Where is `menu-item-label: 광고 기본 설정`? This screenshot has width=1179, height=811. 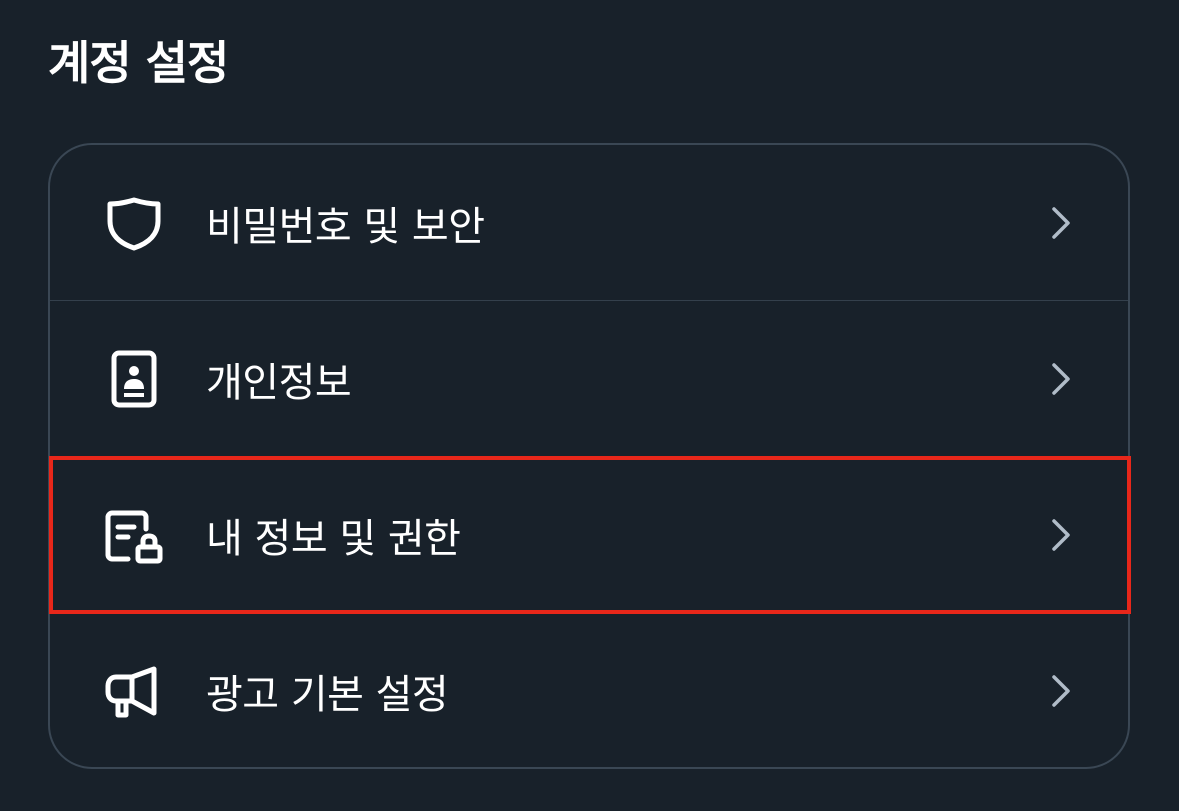 menu-item-label: 광고 기본 설정 is located at coordinates (327, 695).